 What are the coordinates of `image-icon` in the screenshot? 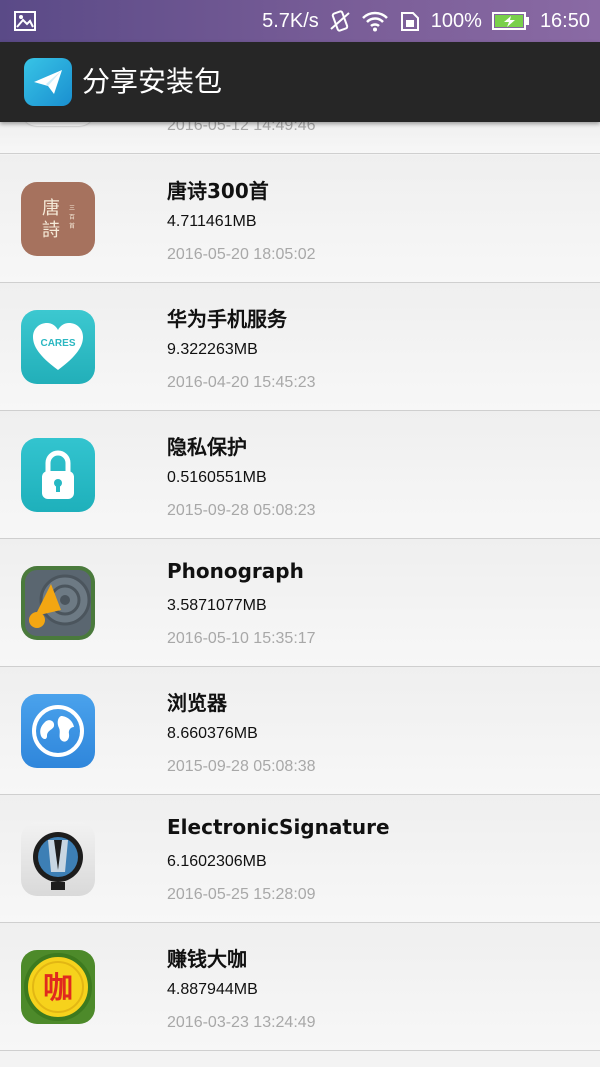 It's located at (25, 21).